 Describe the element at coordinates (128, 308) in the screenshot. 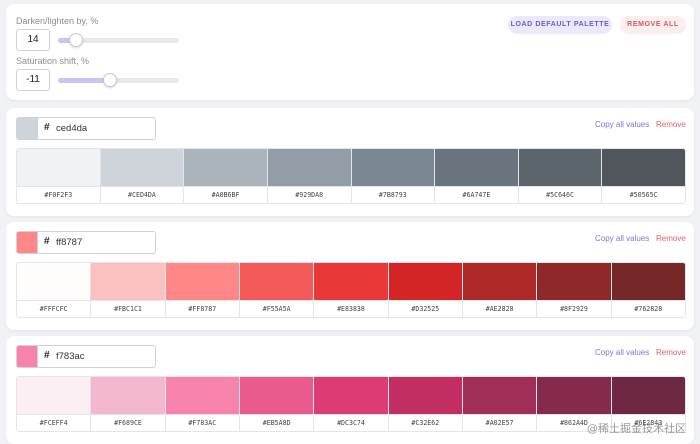

I see `shade-hex-code: #FBC1C1` at that location.